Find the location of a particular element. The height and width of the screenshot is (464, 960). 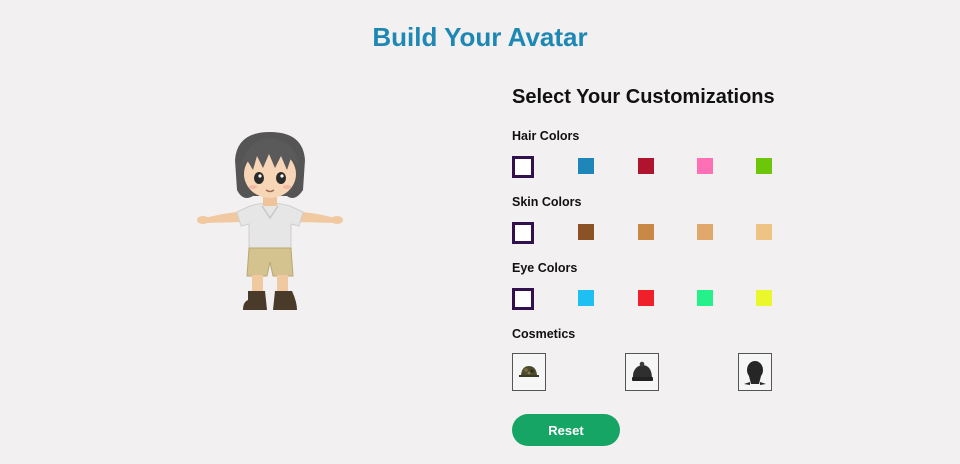

beanie-icon is located at coordinates (642, 371).